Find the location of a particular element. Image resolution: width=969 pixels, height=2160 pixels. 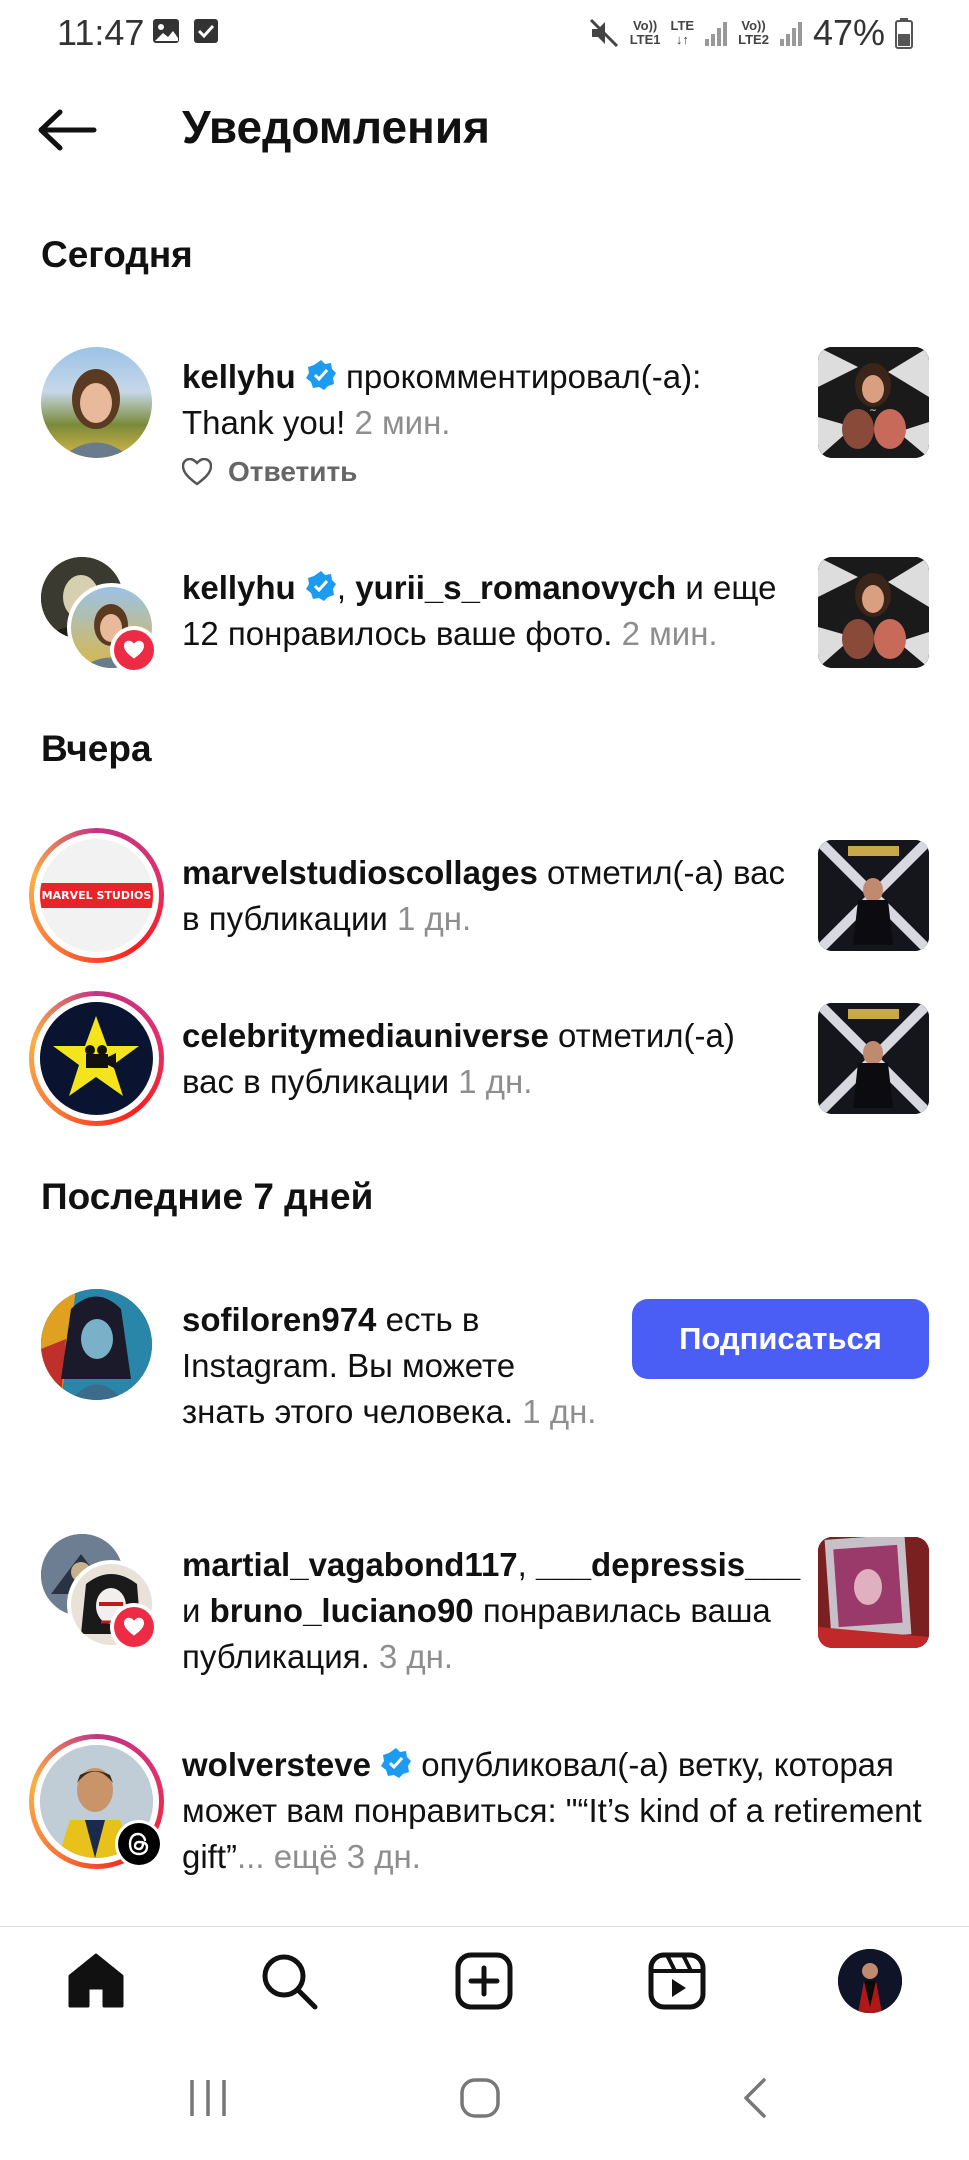

threads-badge is located at coordinates (139, 1844).